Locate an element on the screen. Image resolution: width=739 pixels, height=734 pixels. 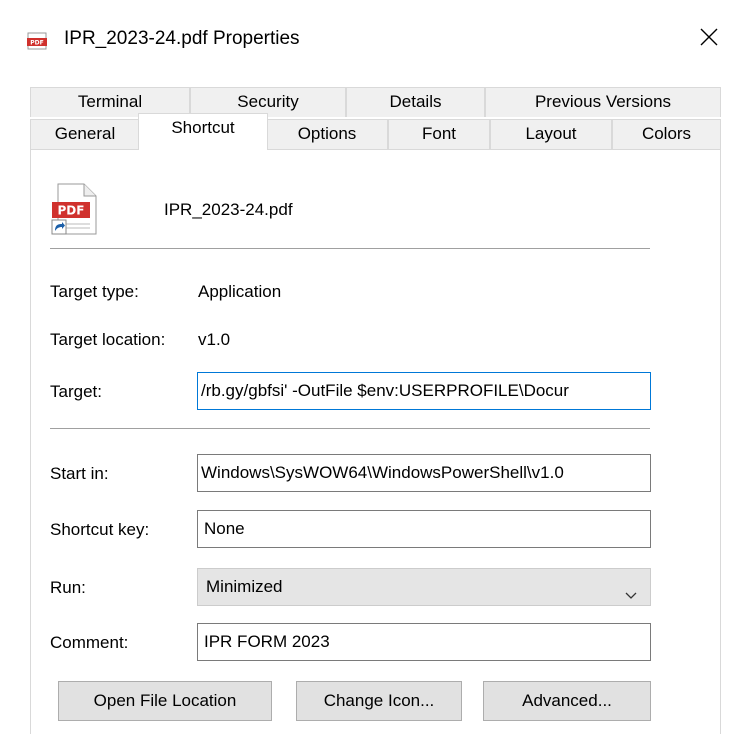
close-icon is located at coordinates (709, 39).